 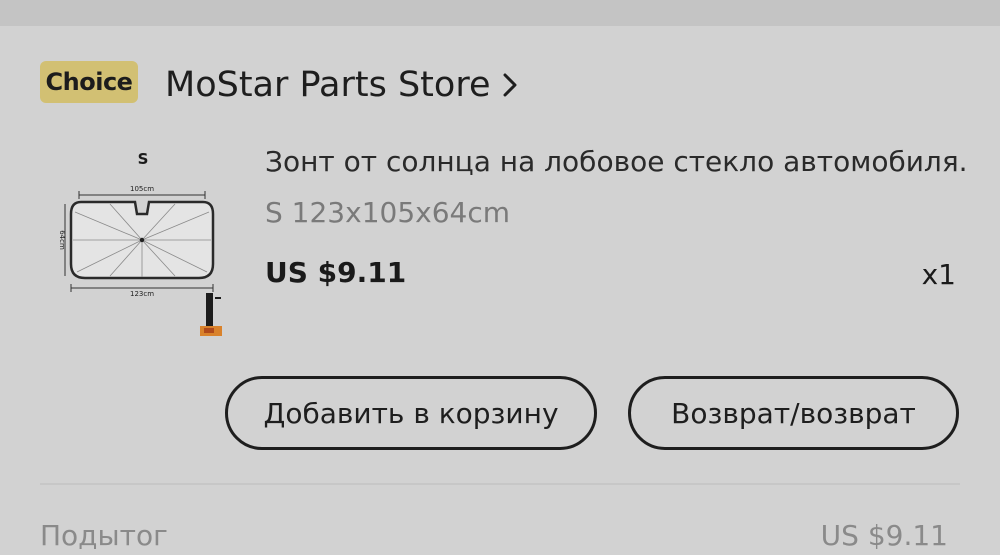 I want to click on chevron-right-icon, so click(x=510, y=85).